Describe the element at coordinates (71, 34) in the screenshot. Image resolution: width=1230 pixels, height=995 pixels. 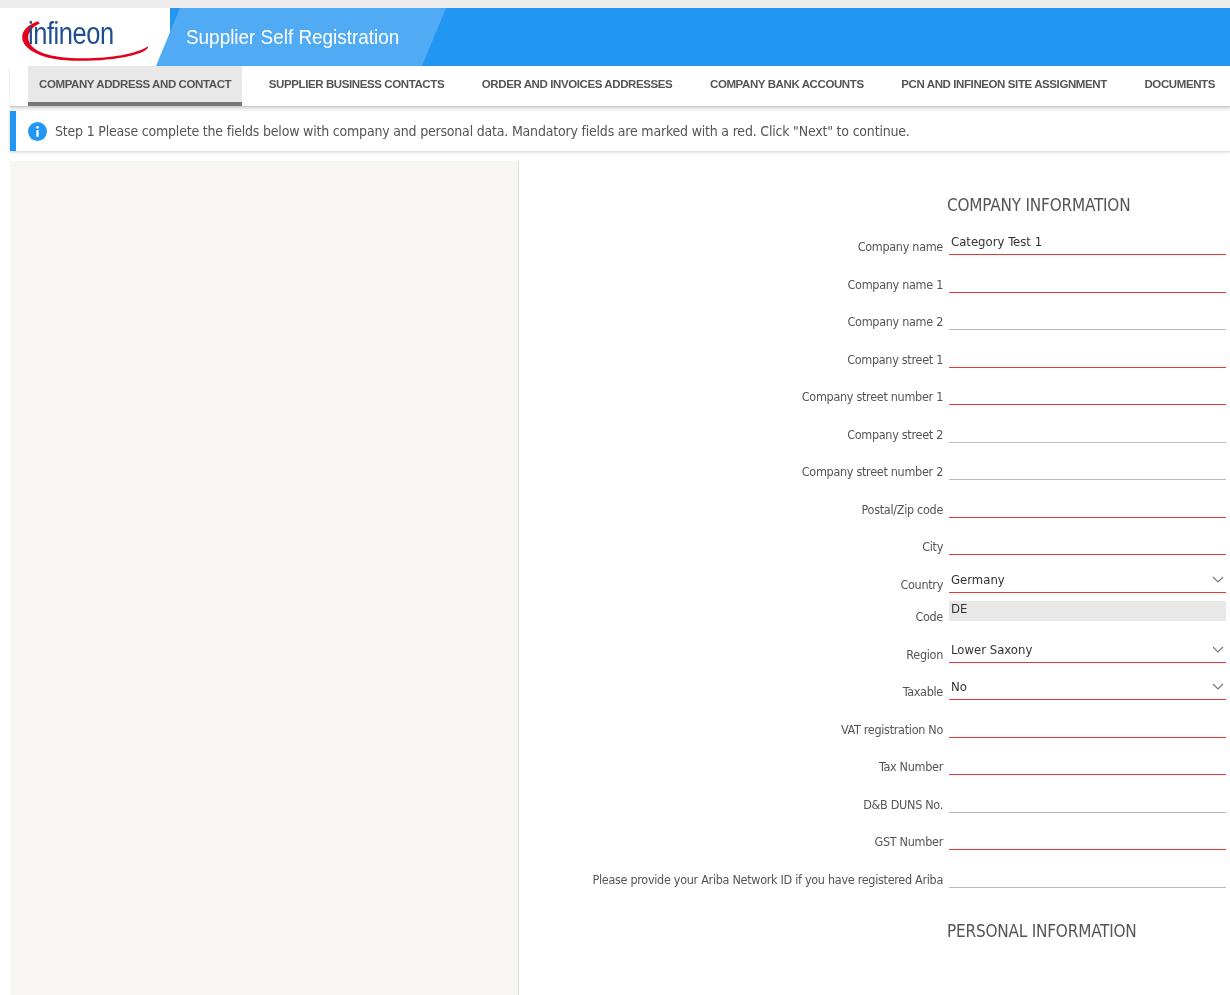
I see `brand-name: infineon` at that location.